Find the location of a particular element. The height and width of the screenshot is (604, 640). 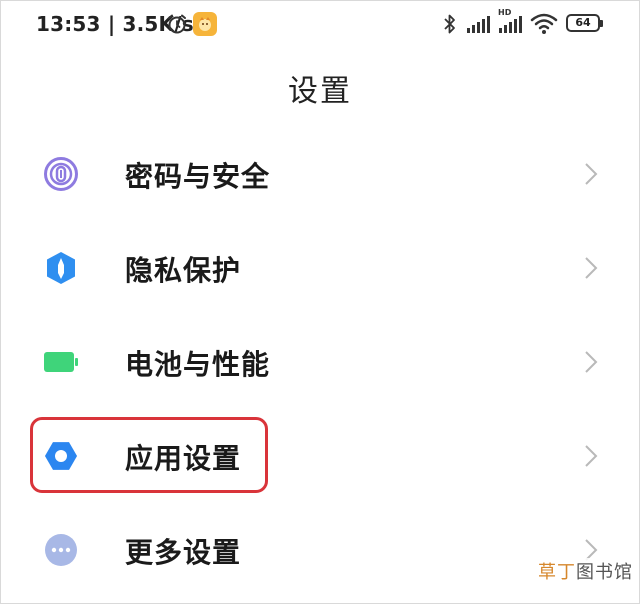

watermark-part2: 图书馆 is located at coordinates (604, 572).